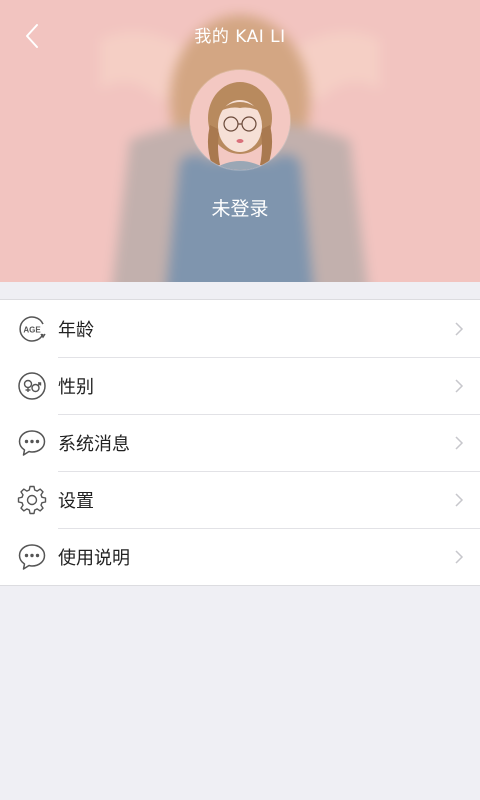  What do you see at coordinates (240, 385) in the screenshot?
I see `menu-item-gender: 性别` at bounding box center [240, 385].